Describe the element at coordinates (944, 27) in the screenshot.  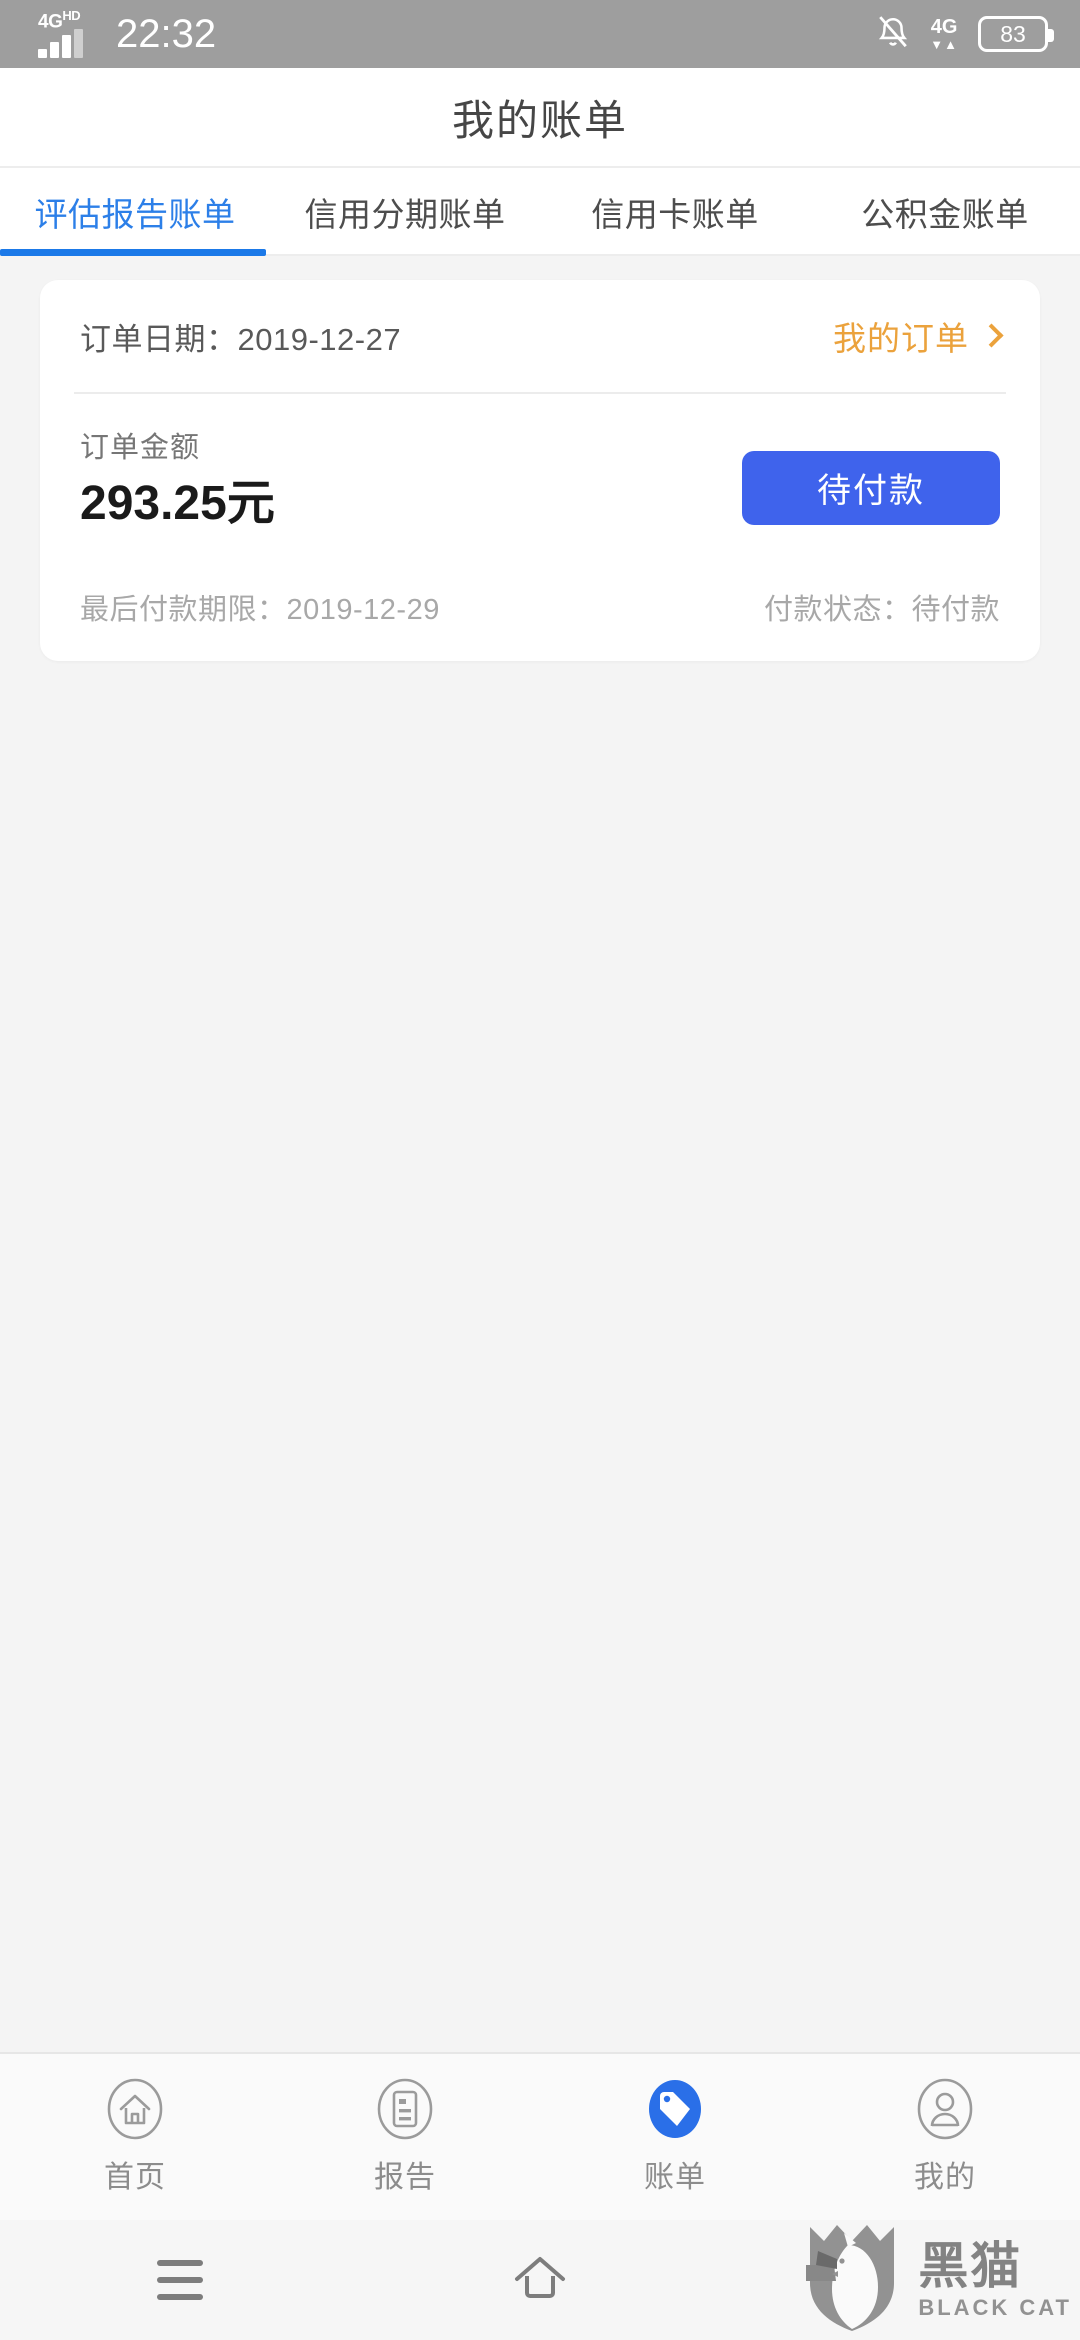
I see `data-network-label: 4G` at that location.